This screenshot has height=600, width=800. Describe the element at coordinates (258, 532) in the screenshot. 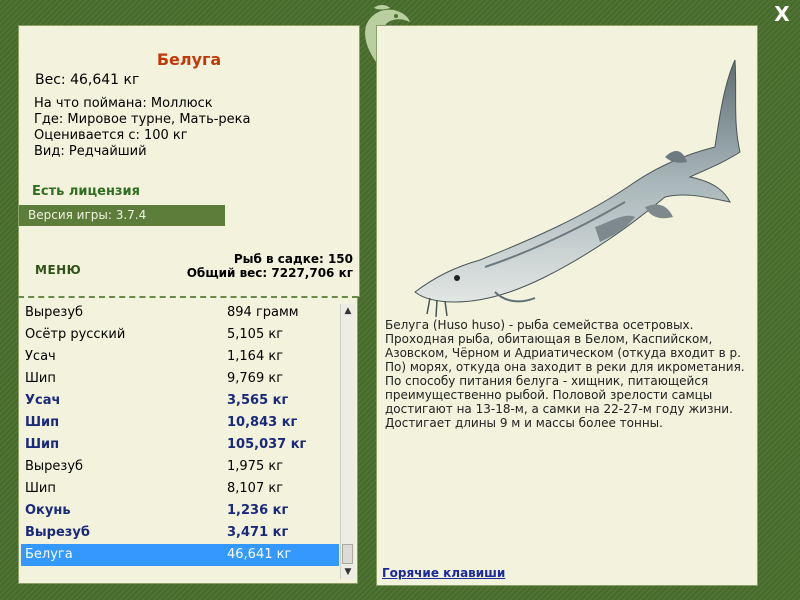

I see `item-weight: 3,471 кг` at that location.